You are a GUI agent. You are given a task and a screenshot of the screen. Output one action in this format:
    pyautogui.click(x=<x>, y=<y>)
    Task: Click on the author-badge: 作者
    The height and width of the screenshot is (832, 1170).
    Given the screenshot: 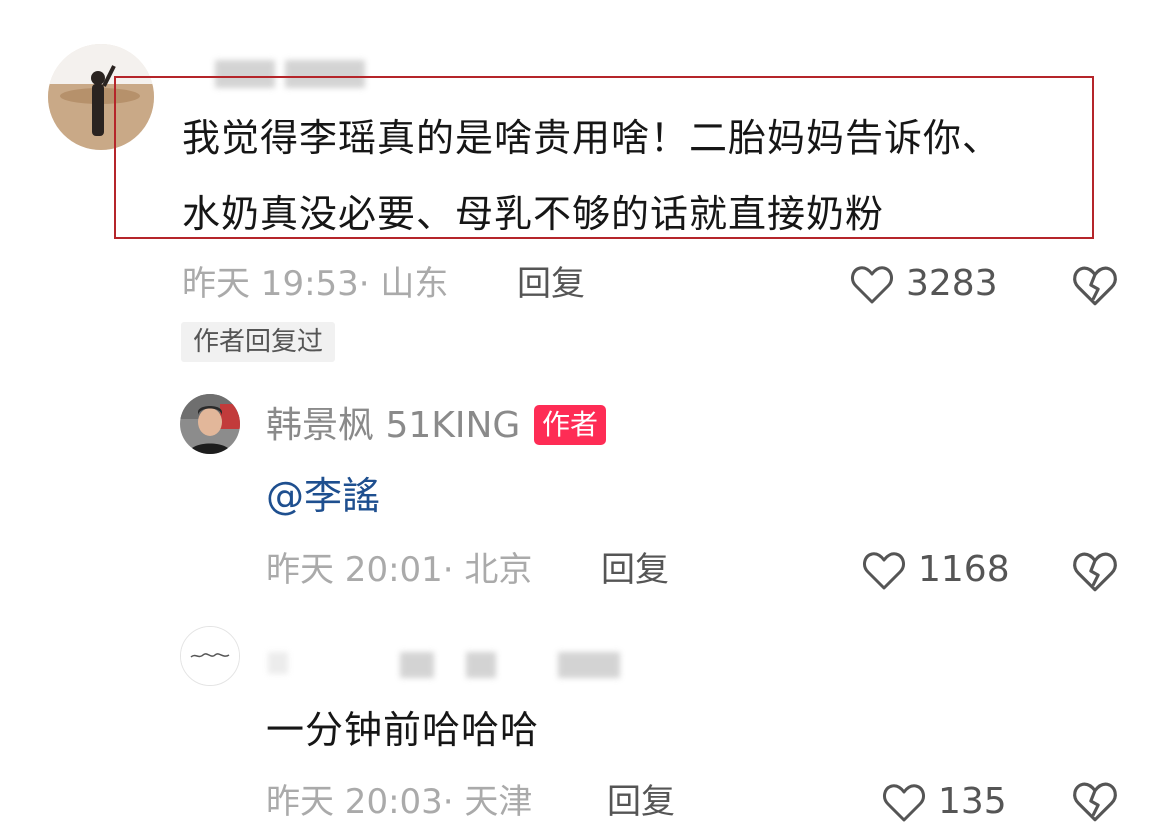 What is the action you would take?
    pyautogui.click(x=570, y=425)
    